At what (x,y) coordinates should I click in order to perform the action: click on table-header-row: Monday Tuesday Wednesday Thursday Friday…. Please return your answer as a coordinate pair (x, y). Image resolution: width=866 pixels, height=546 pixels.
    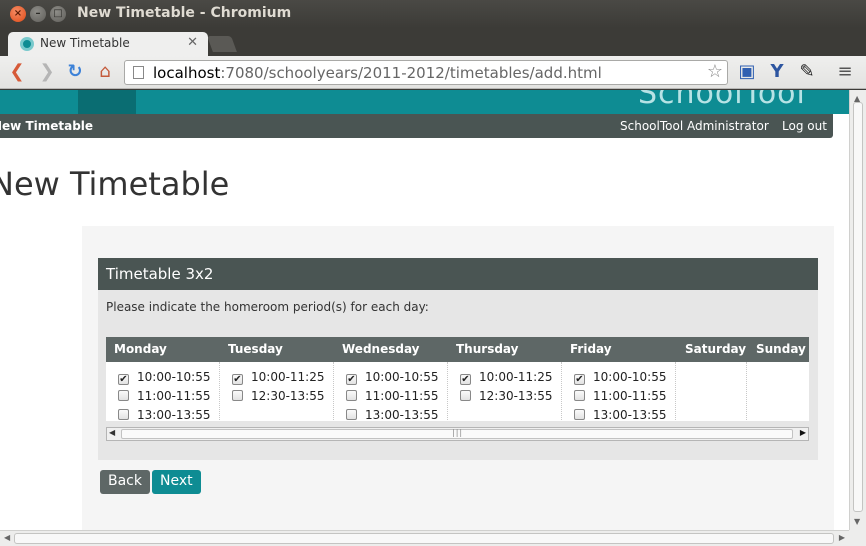
    Looking at the image, I should click on (457, 349).